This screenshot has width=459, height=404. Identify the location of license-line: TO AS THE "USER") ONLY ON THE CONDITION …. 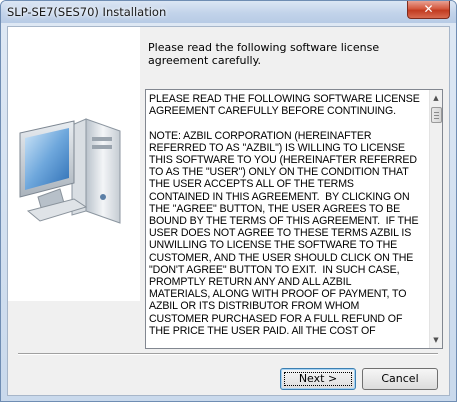
(279, 172).